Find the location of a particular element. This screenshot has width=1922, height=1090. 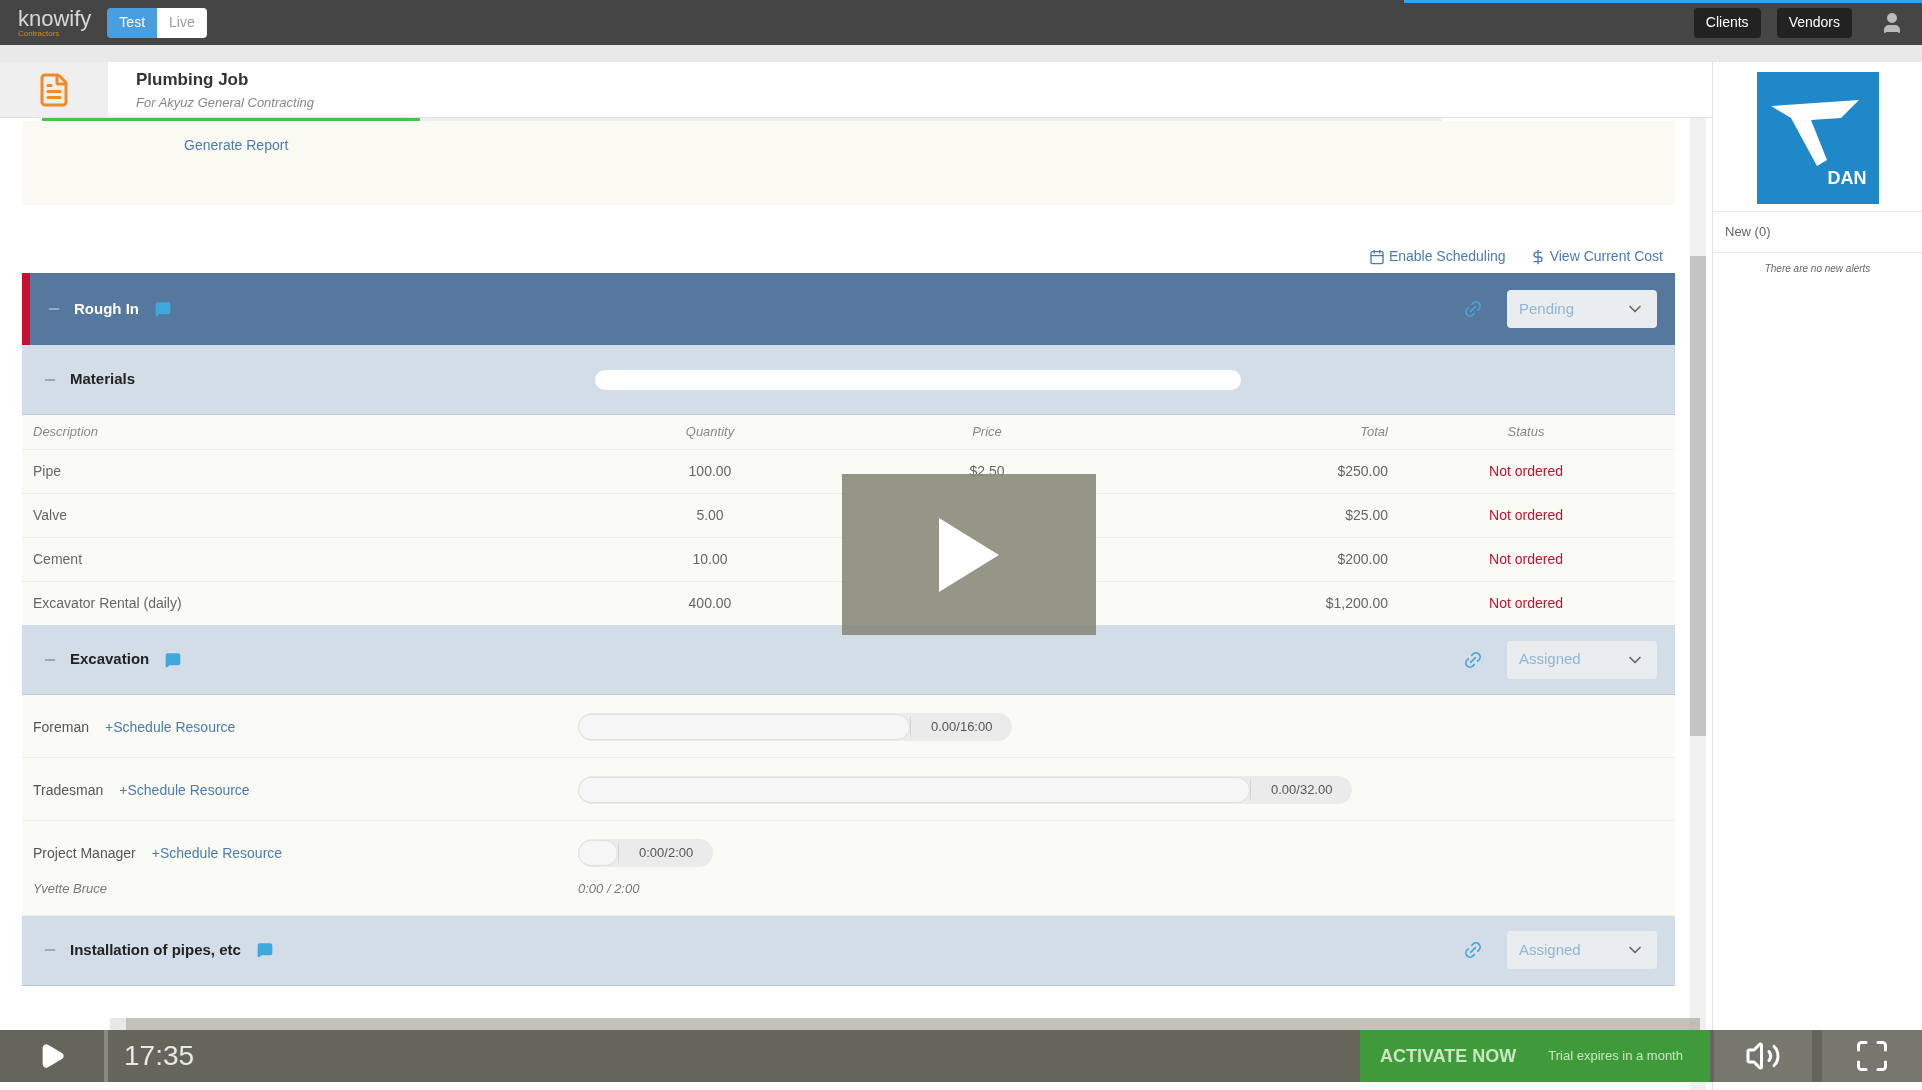

task-title: Materials is located at coordinates (103, 379).